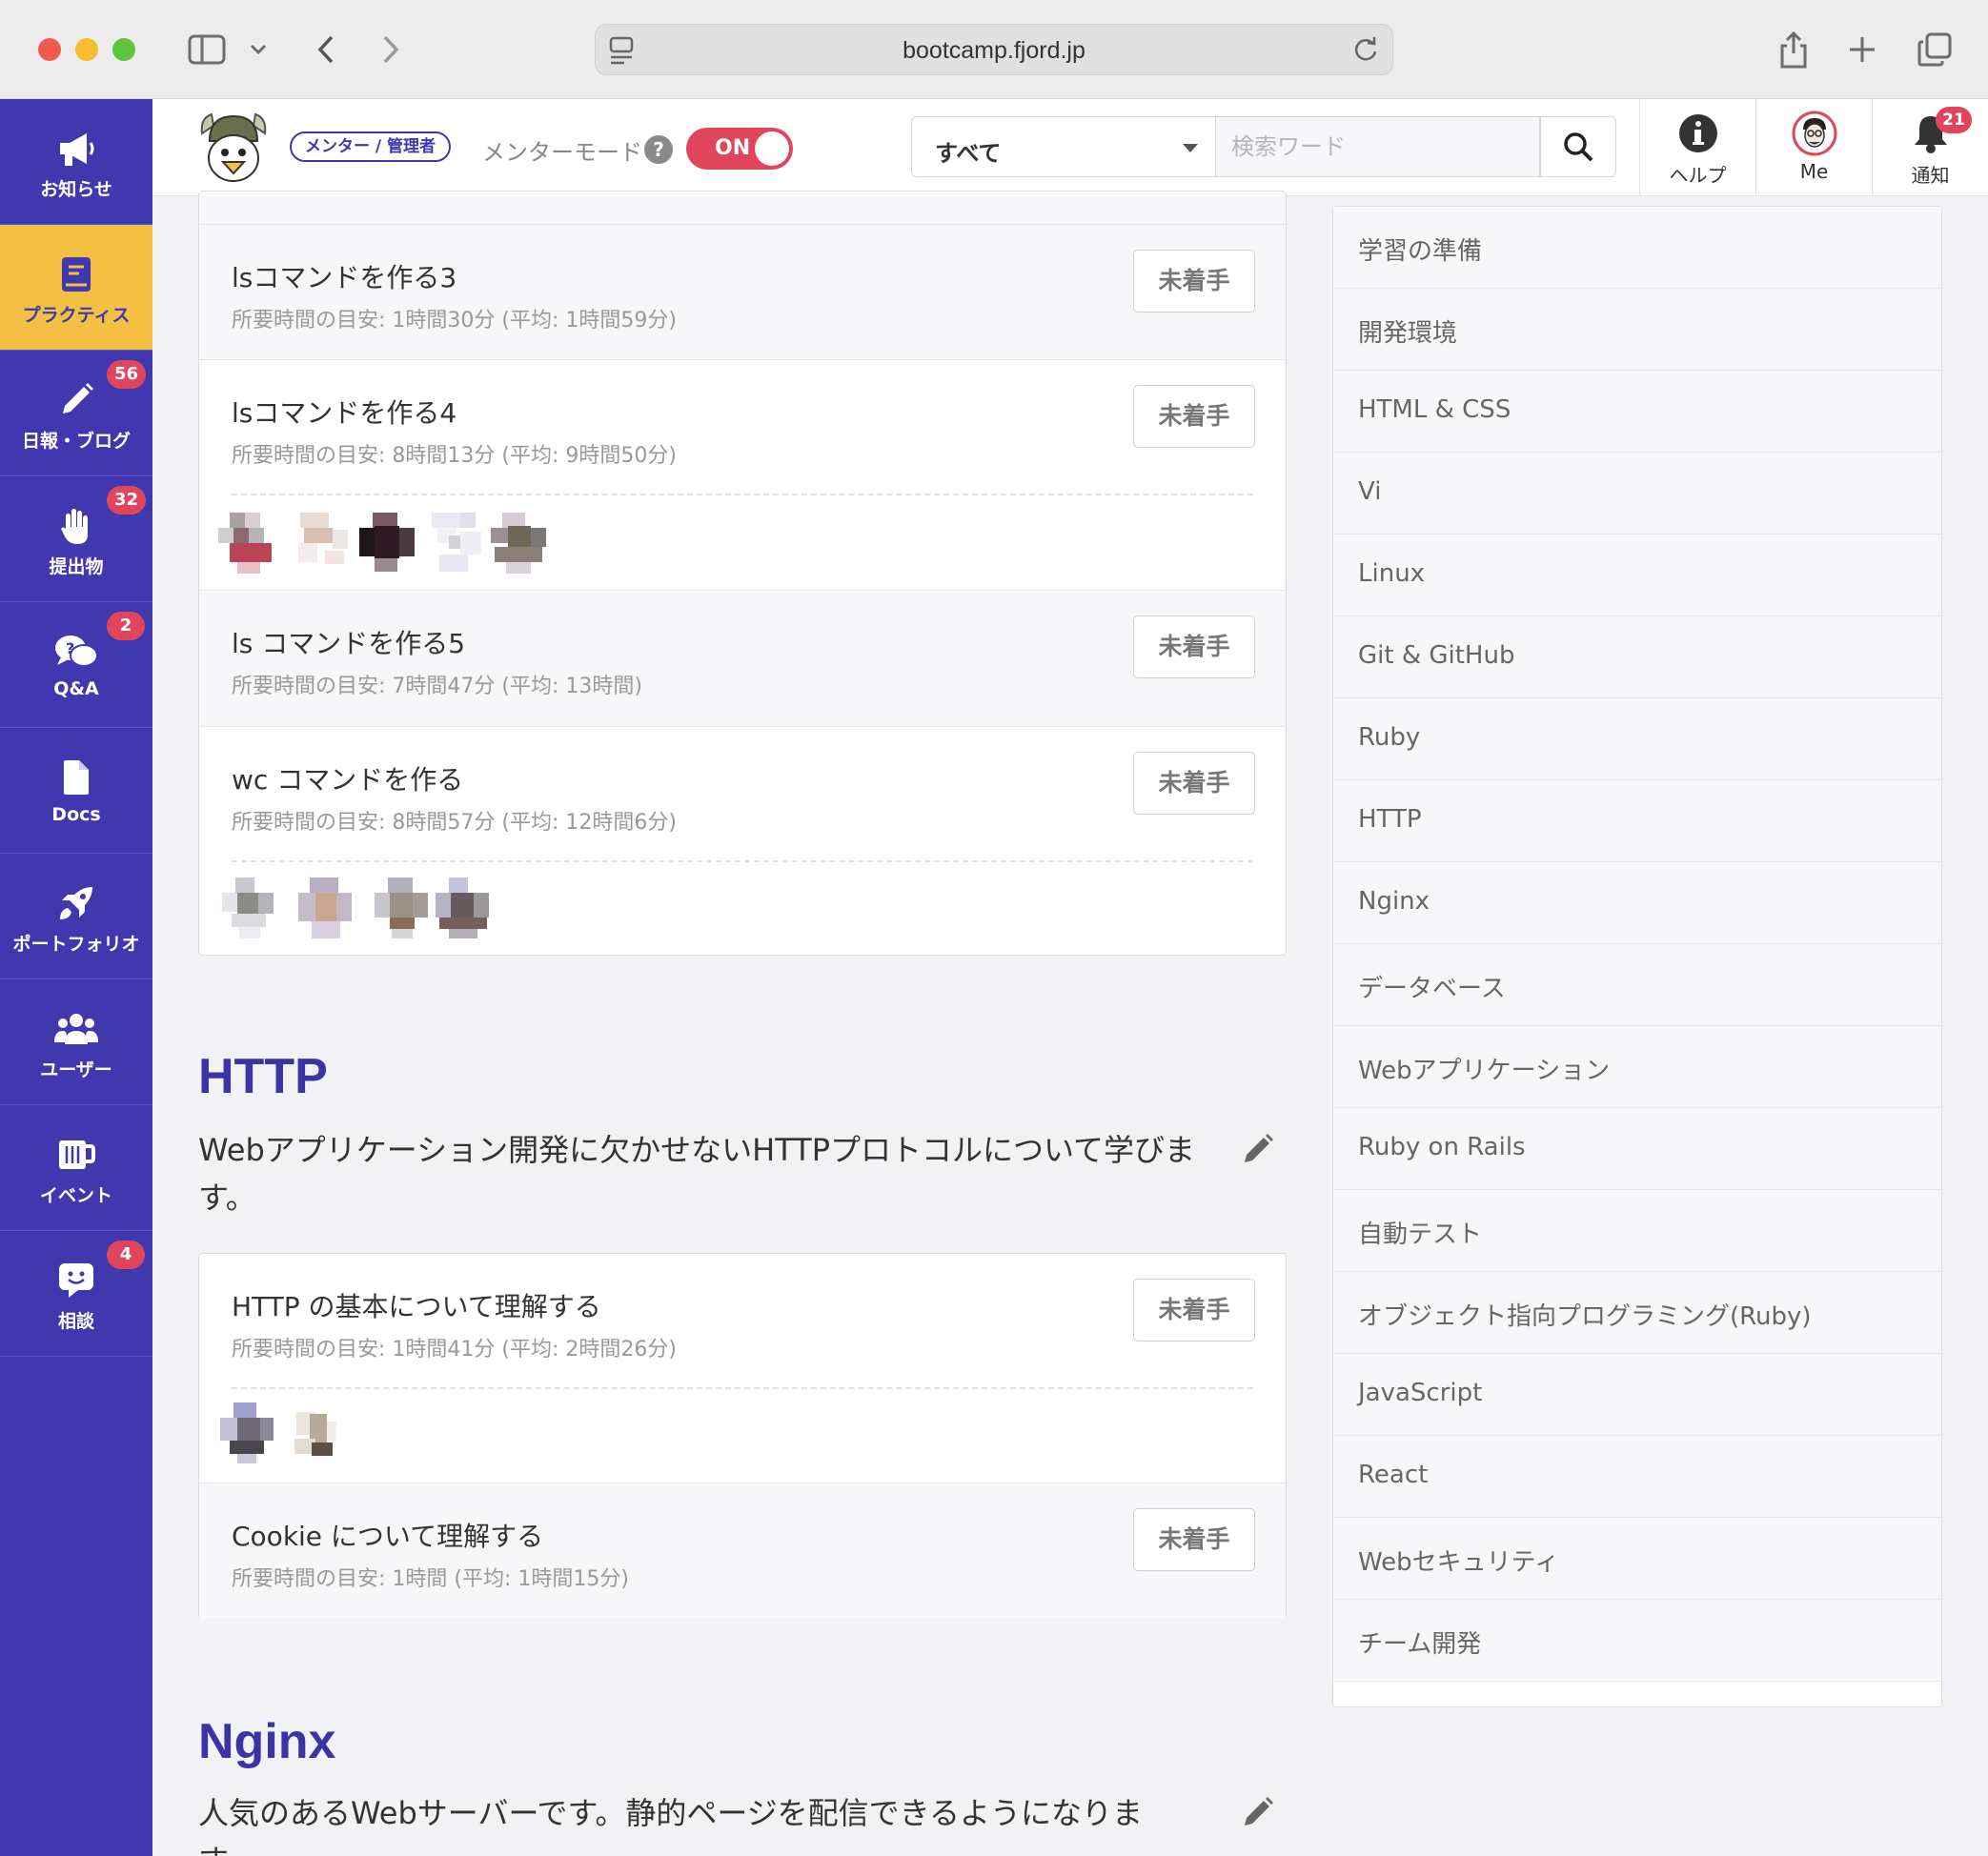 Image resolution: width=1988 pixels, height=1856 pixels. I want to click on nav-label: イベント, so click(75, 1195).